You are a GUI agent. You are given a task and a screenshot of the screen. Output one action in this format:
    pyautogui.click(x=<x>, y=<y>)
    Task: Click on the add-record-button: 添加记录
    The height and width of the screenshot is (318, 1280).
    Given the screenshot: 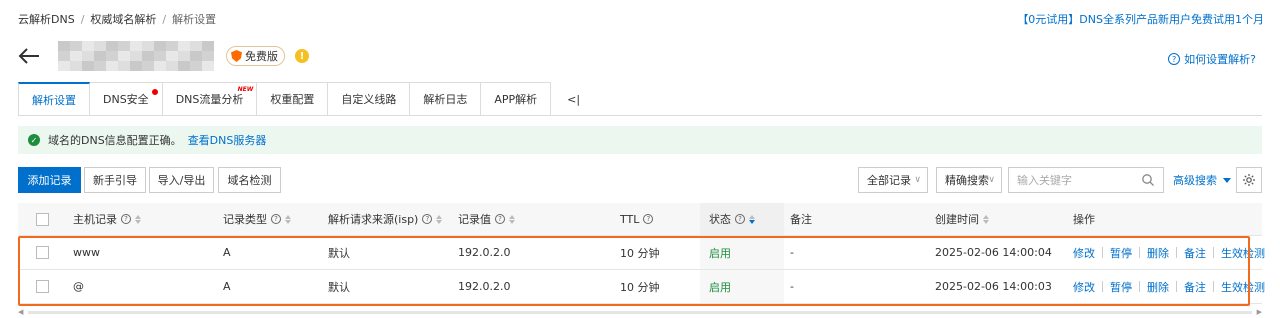 What is the action you would take?
    pyautogui.click(x=49, y=180)
    